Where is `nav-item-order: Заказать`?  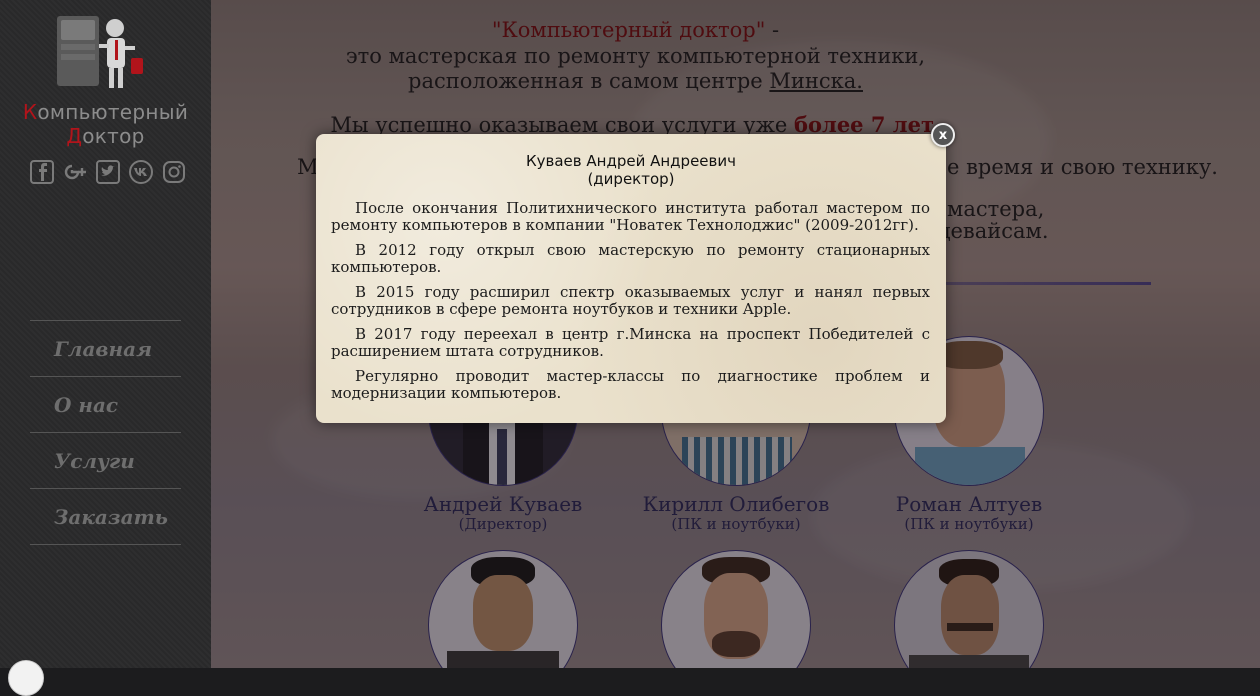 nav-item-order: Заказать is located at coordinates (105, 517).